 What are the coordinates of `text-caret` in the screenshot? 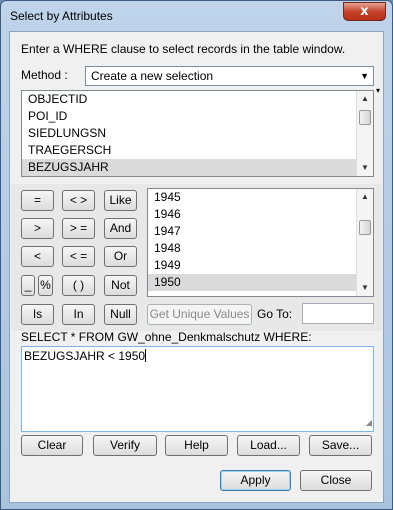 It's located at (146, 355).